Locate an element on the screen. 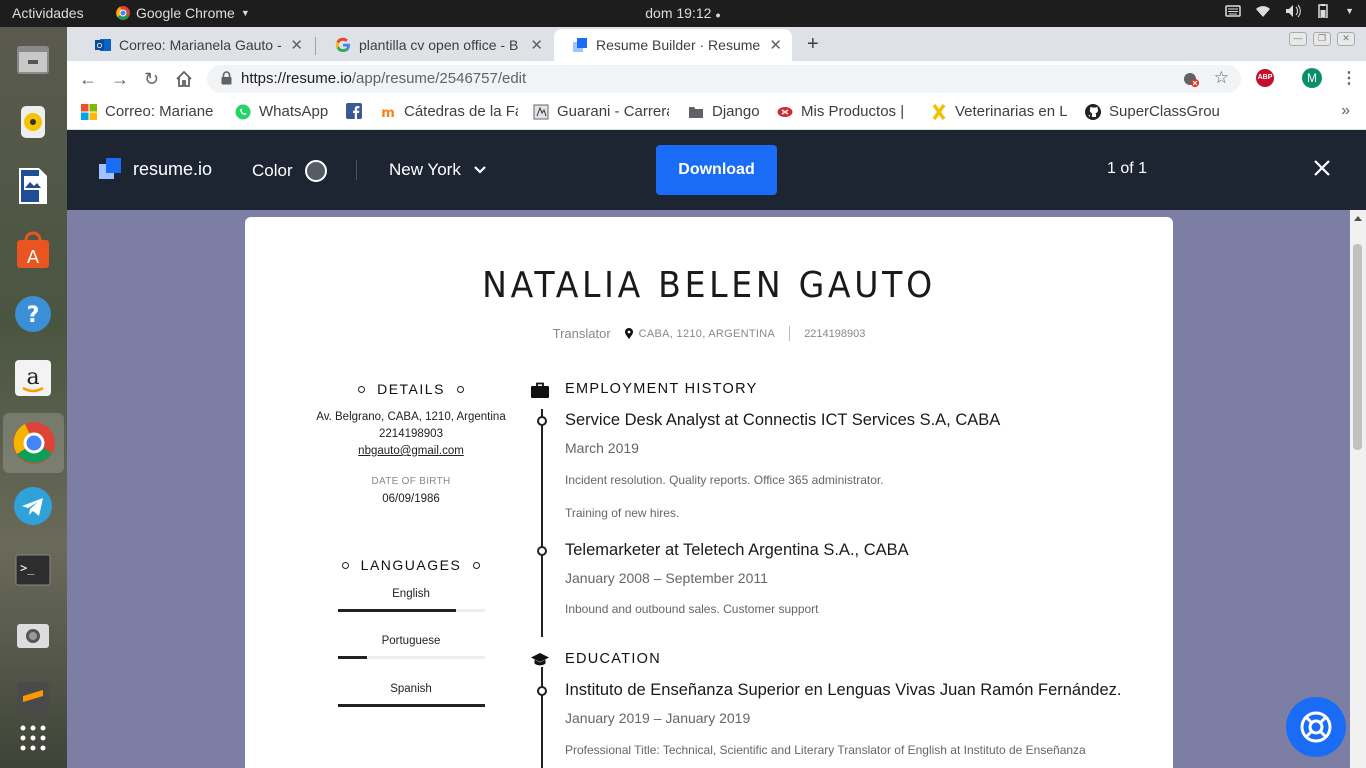 This screenshot has width=1366, height=768. brand-name: resume.io is located at coordinates (173, 168).